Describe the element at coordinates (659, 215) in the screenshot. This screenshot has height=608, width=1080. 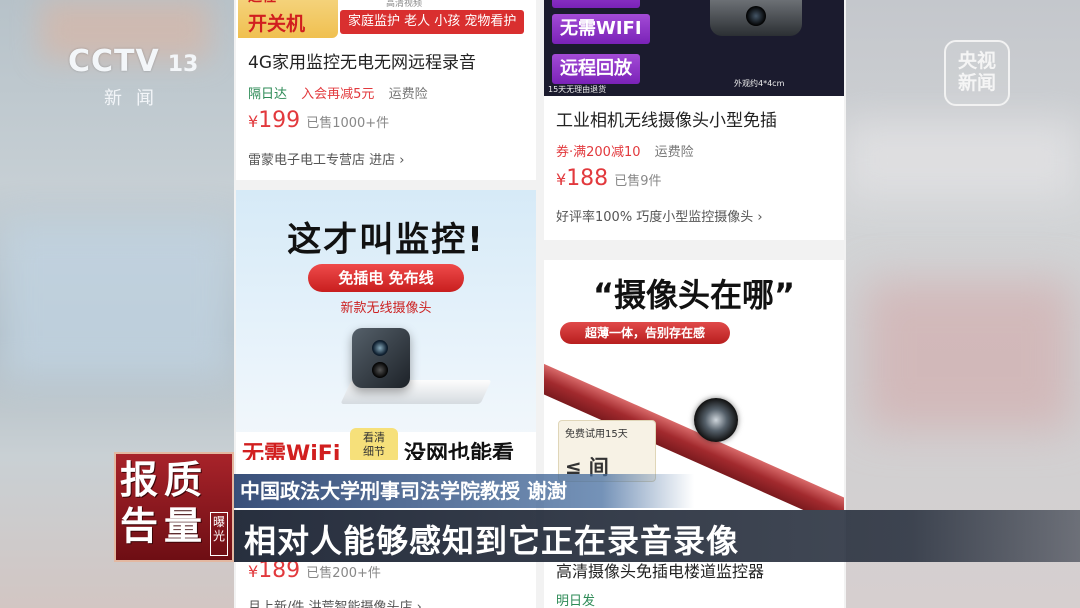
I see `store-link: 好评率100% 巧度小型监控摄像头 ›` at that location.